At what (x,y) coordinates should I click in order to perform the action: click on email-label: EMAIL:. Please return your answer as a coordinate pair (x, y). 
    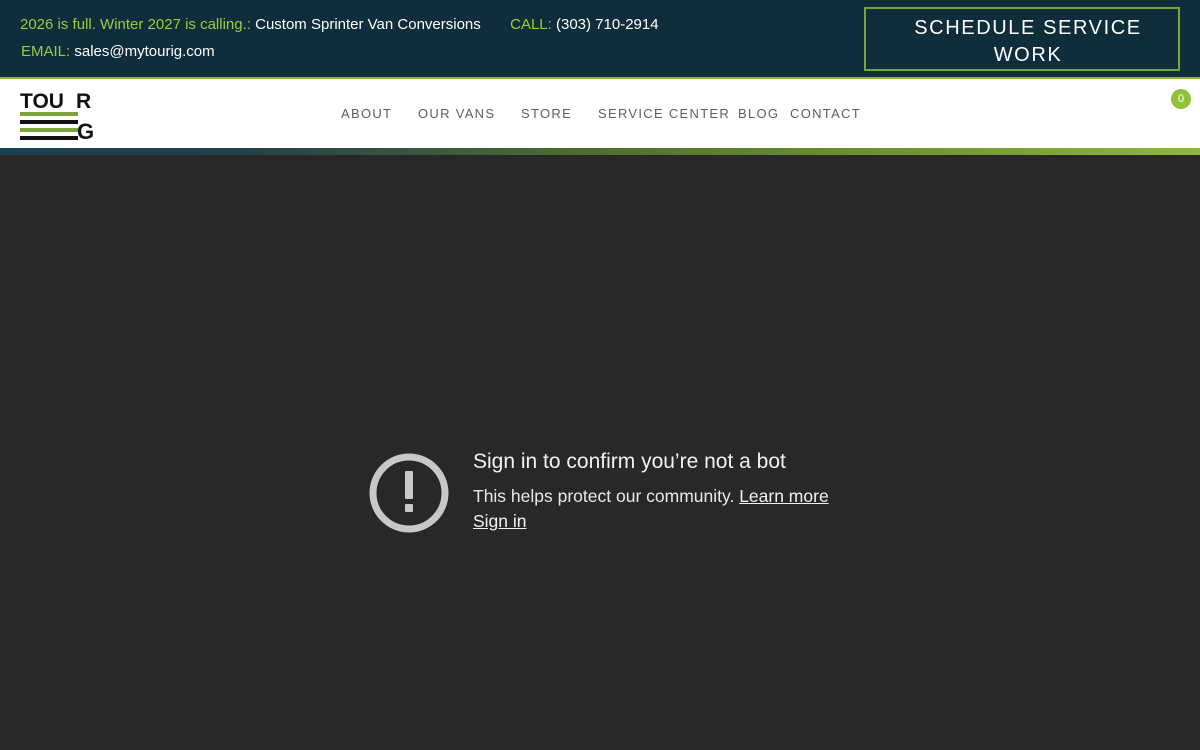
    Looking at the image, I should click on (46, 51).